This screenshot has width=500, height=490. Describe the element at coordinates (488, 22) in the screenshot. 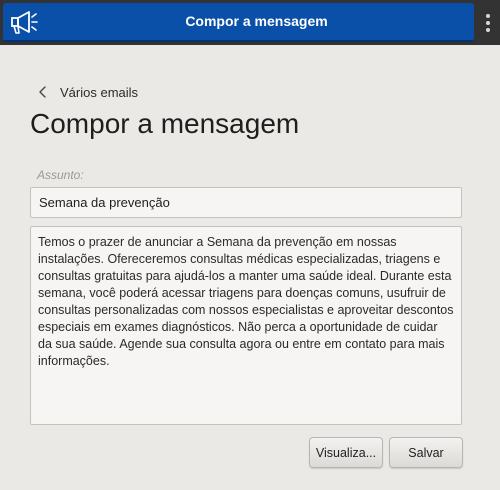

I see `kebab-menu-icon` at that location.